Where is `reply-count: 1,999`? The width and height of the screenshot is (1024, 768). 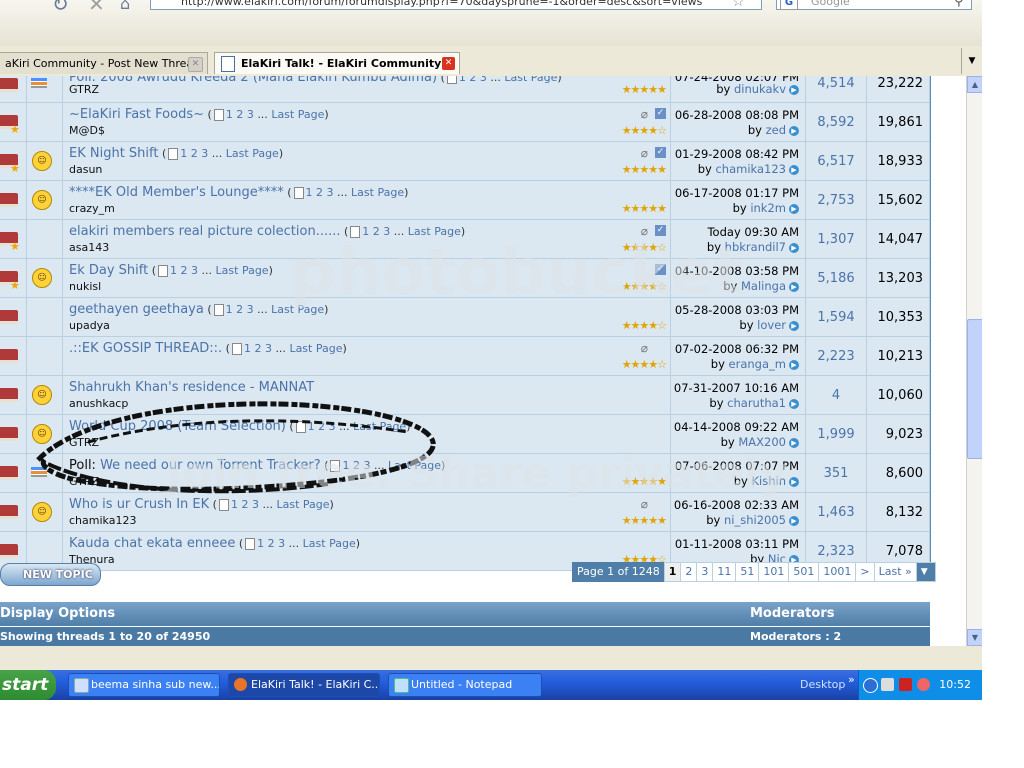 reply-count: 1,999 is located at coordinates (836, 434).